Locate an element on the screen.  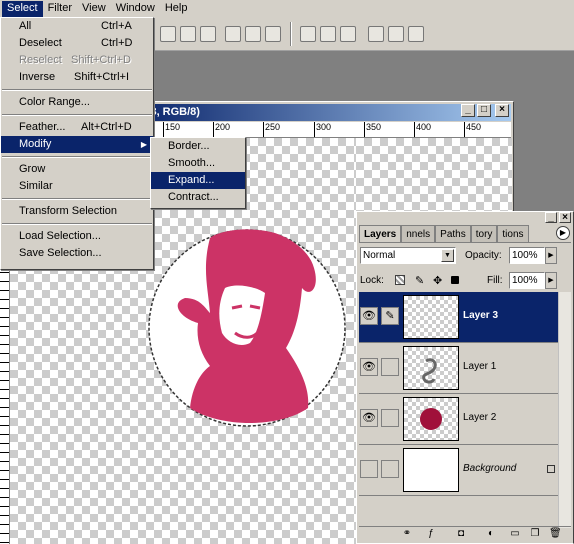
submenu-arrow-icon: ▶ is located at coordinates (143, 144).